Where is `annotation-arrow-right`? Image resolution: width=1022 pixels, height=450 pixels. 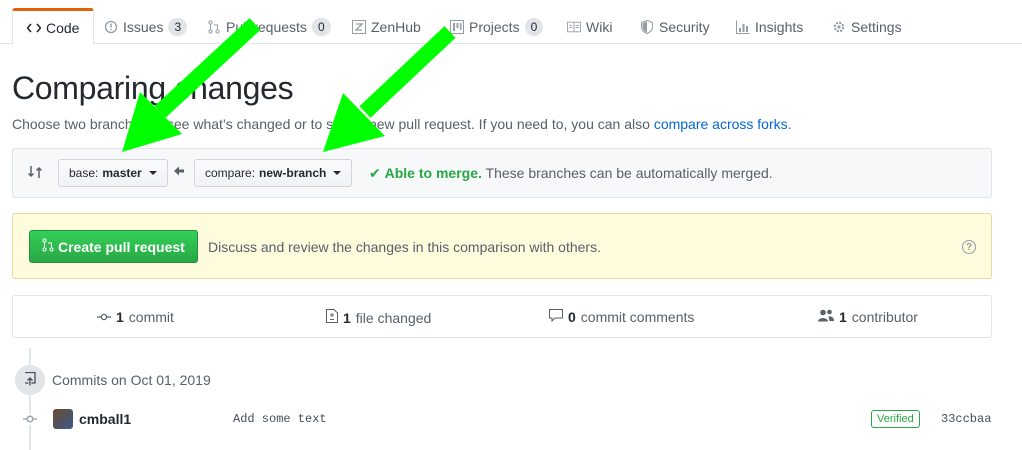 annotation-arrow-right is located at coordinates (389, 89).